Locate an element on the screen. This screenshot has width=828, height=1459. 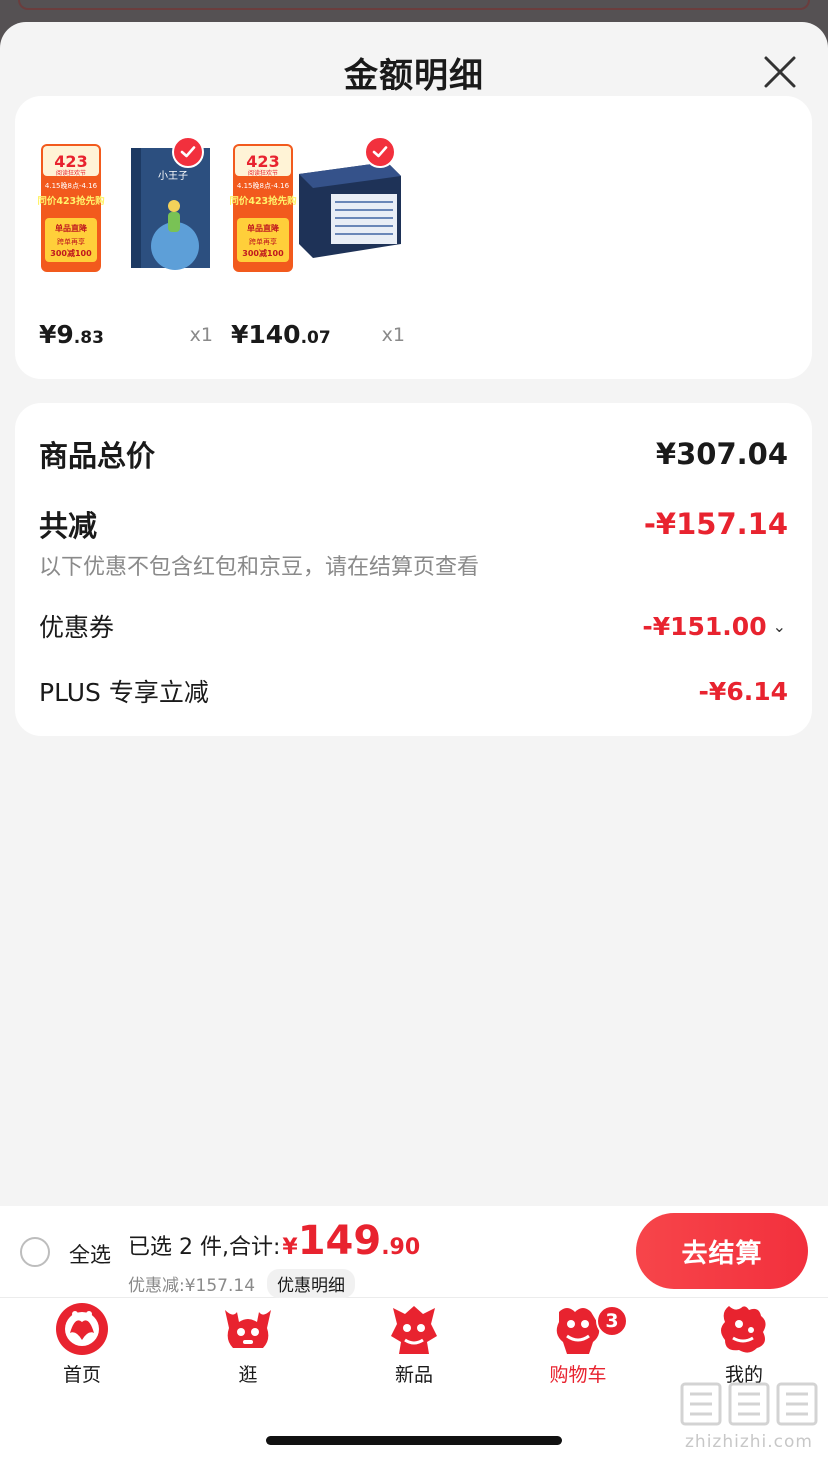
tab-new-label: 新品 is located at coordinates (413, 1375).